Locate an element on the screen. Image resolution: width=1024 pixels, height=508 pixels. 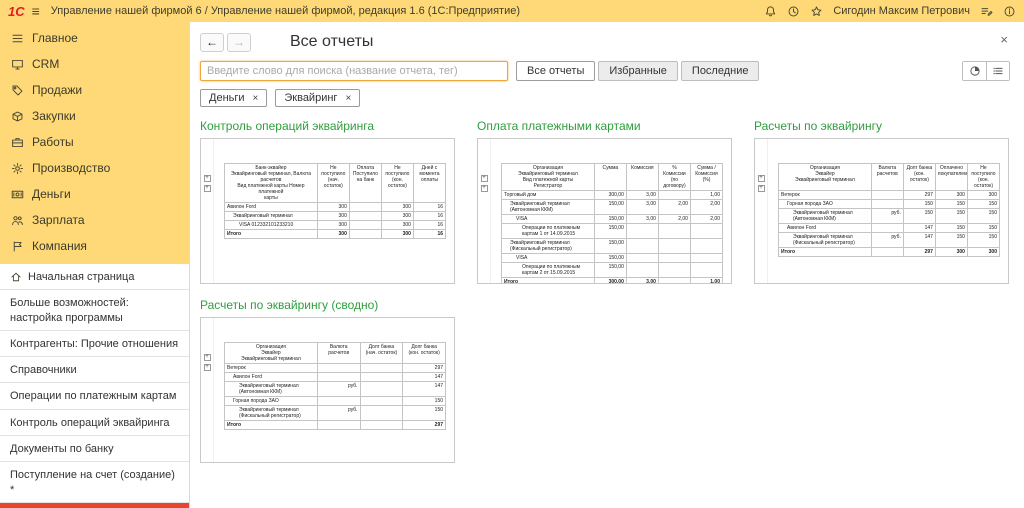
sidebar-section-item: Компания is located at coordinates (94, 246).